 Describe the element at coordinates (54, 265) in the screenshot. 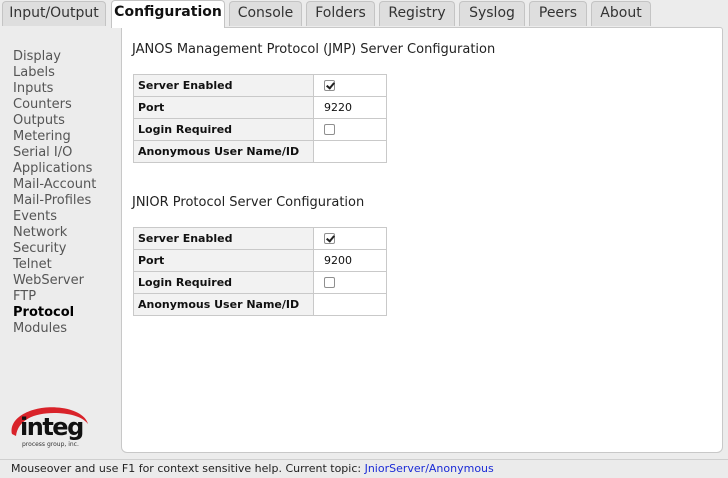

I see `sidebar-item-telnet: Telnet` at that location.